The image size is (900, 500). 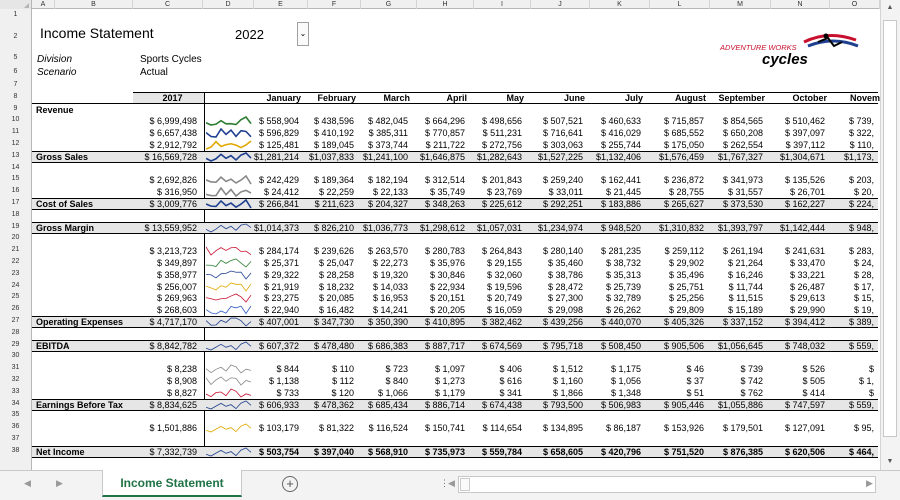 What do you see at coordinates (736, 204) in the screenshot?
I see `cell-17-8: $ 373,530` at bounding box center [736, 204].